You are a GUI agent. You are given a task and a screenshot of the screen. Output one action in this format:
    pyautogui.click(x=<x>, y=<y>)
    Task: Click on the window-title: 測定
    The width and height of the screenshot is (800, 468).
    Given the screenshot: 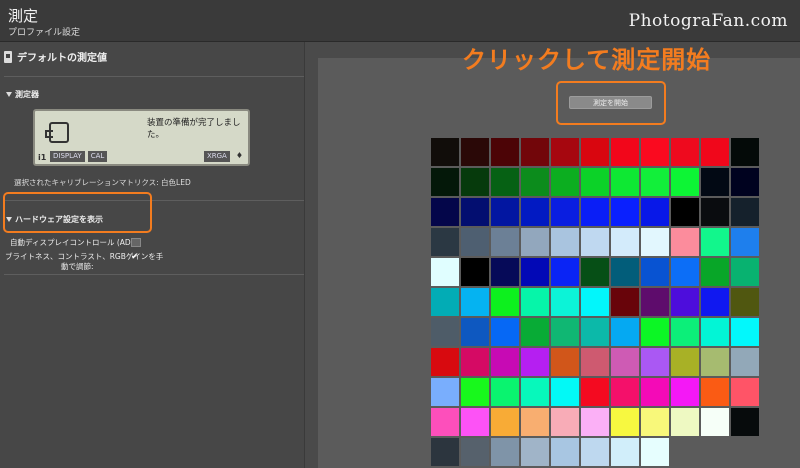 What is the action you would take?
    pyautogui.click(x=23, y=16)
    